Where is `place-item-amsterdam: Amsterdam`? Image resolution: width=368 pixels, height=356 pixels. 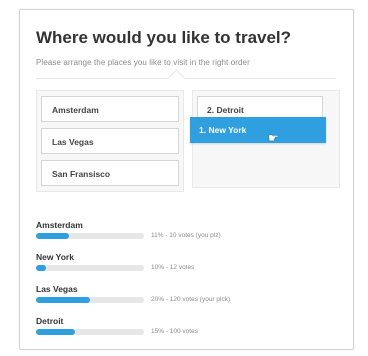
place-item-amsterdam: Amsterdam is located at coordinates (110, 109).